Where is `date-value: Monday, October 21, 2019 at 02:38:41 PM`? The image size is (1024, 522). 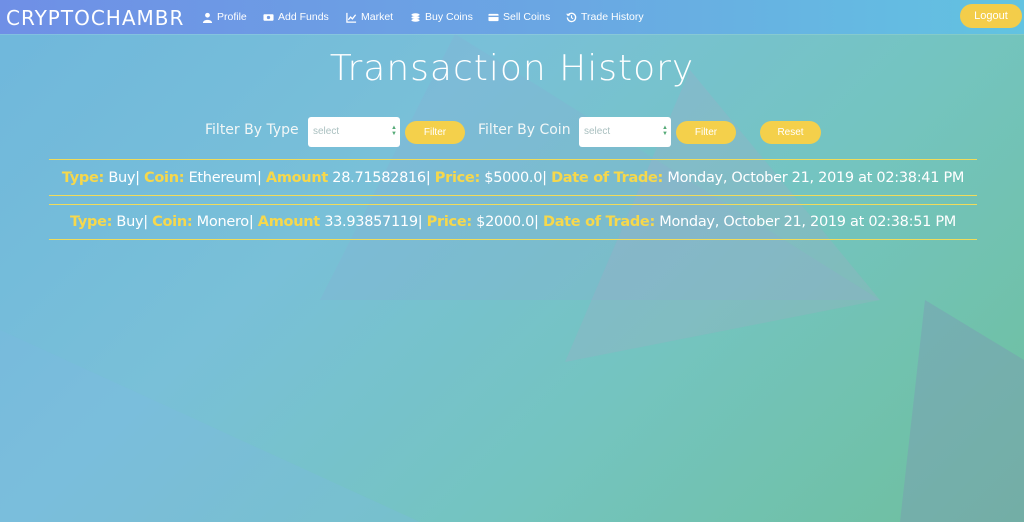
date-value: Monday, October 21, 2019 at 02:38:41 PM is located at coordinates (816, 178).